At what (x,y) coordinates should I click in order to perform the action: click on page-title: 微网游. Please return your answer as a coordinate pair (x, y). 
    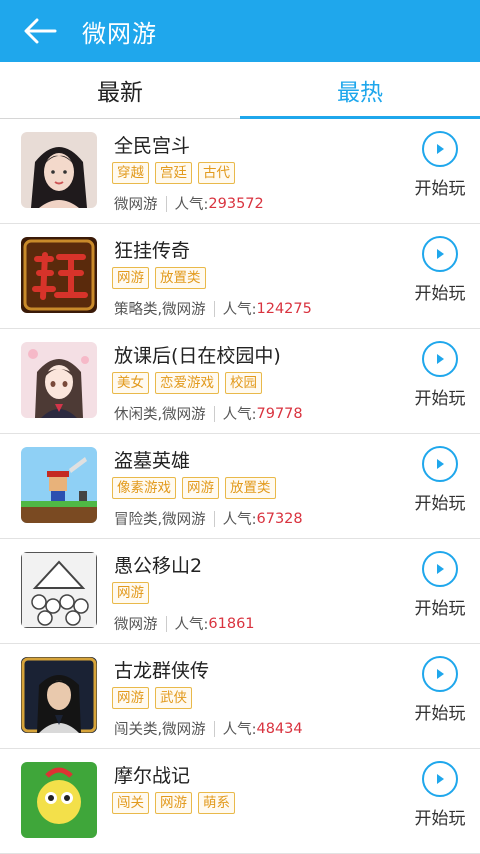
    Looking at the image, I should click on (119, 33).